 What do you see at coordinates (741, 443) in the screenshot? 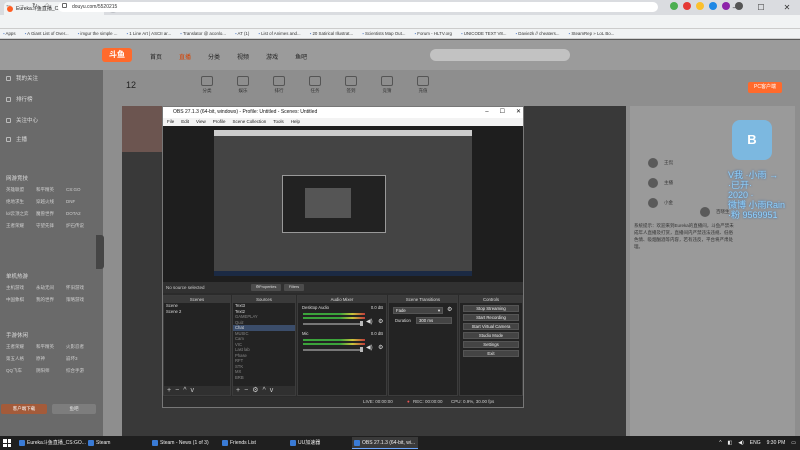
I see `volume-icon: ◀)` at bounding box center [741, 443].